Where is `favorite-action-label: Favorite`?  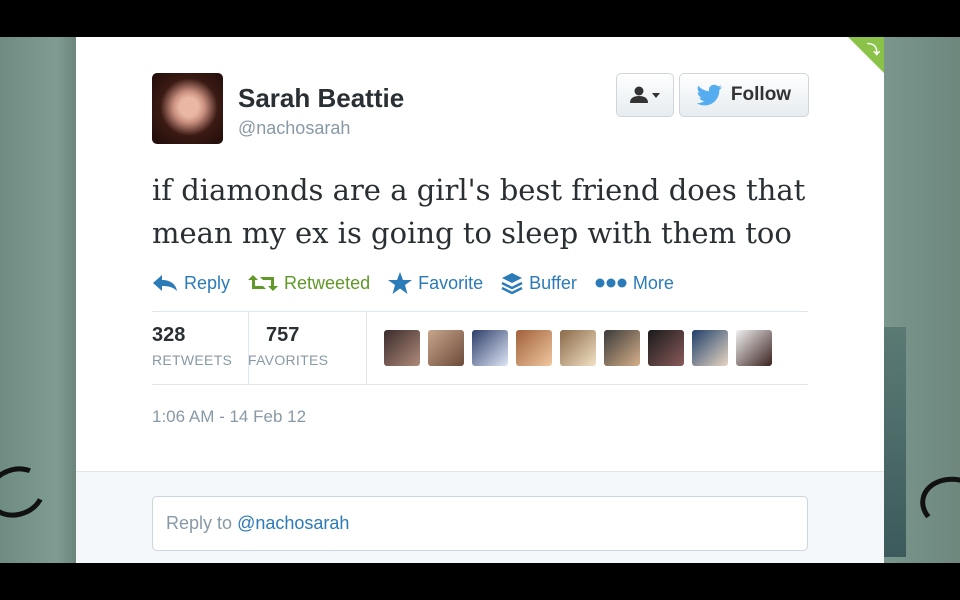 favorite-action-label: Favorite is located at coordinates (451, 282).